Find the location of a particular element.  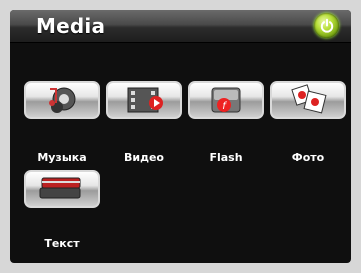

music-button is located at coordinates (62, 100).